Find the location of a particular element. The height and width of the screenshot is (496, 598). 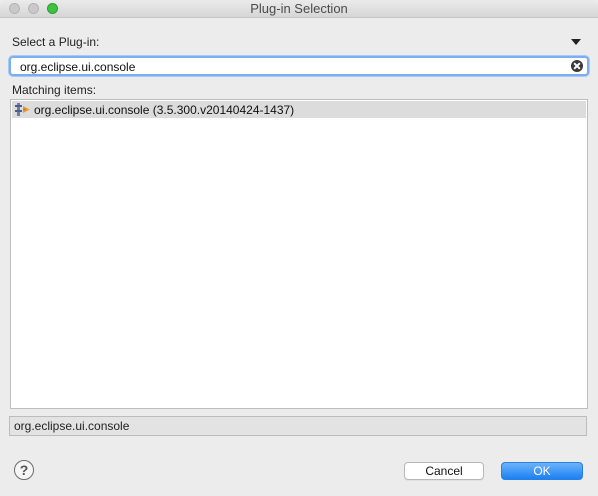

filter-field is located at coordinates (299, 66).